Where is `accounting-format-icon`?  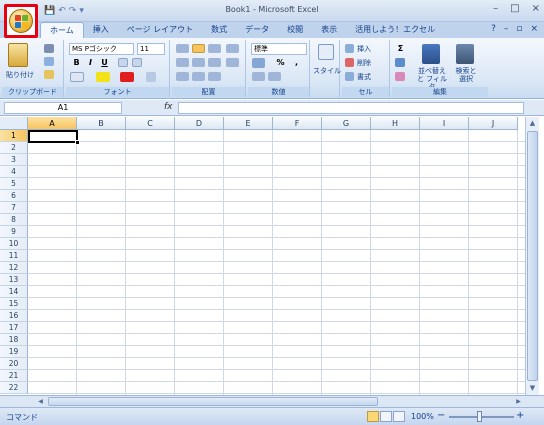
accounting-format-icon is located at coordinates (258, 63).